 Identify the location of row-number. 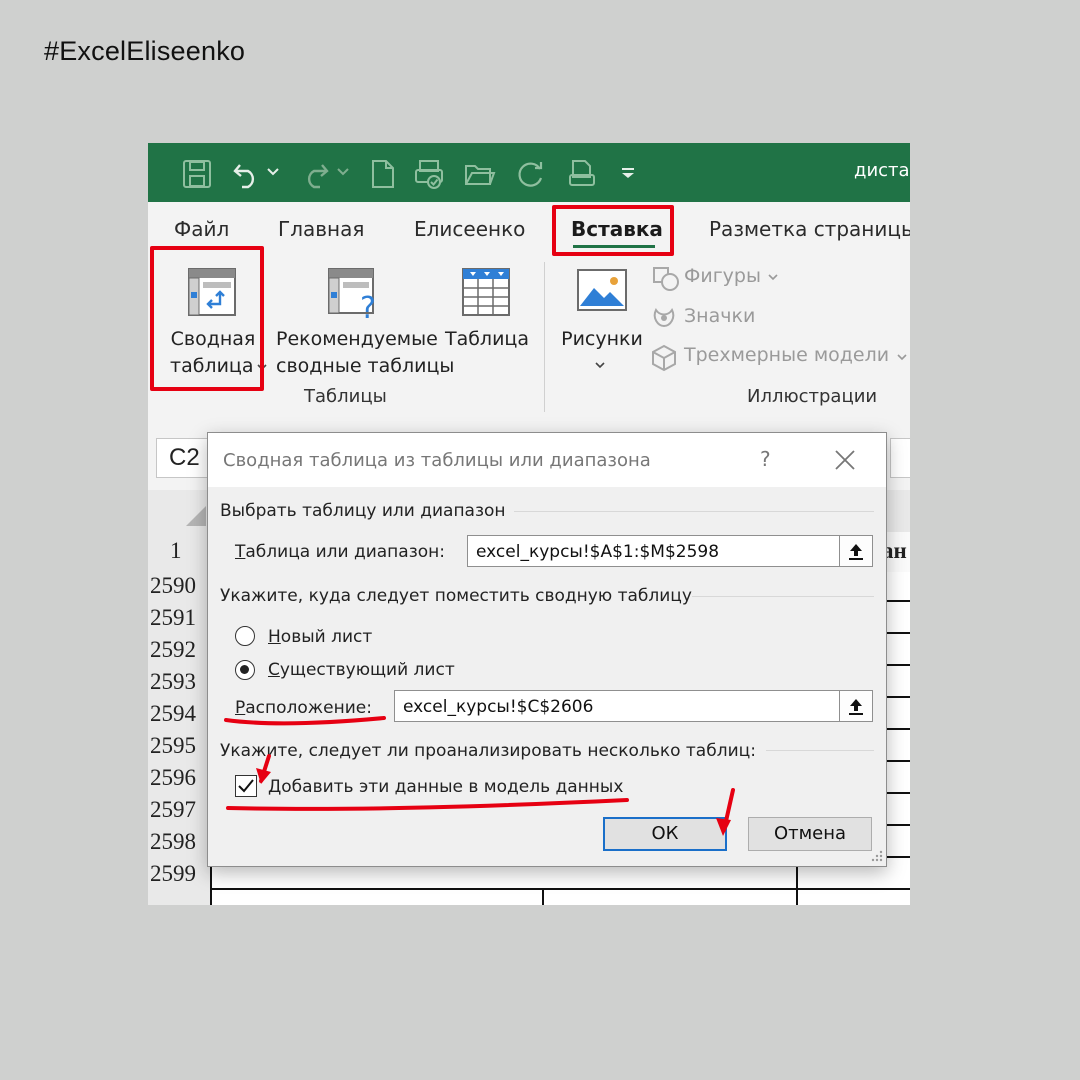
(180, 897).